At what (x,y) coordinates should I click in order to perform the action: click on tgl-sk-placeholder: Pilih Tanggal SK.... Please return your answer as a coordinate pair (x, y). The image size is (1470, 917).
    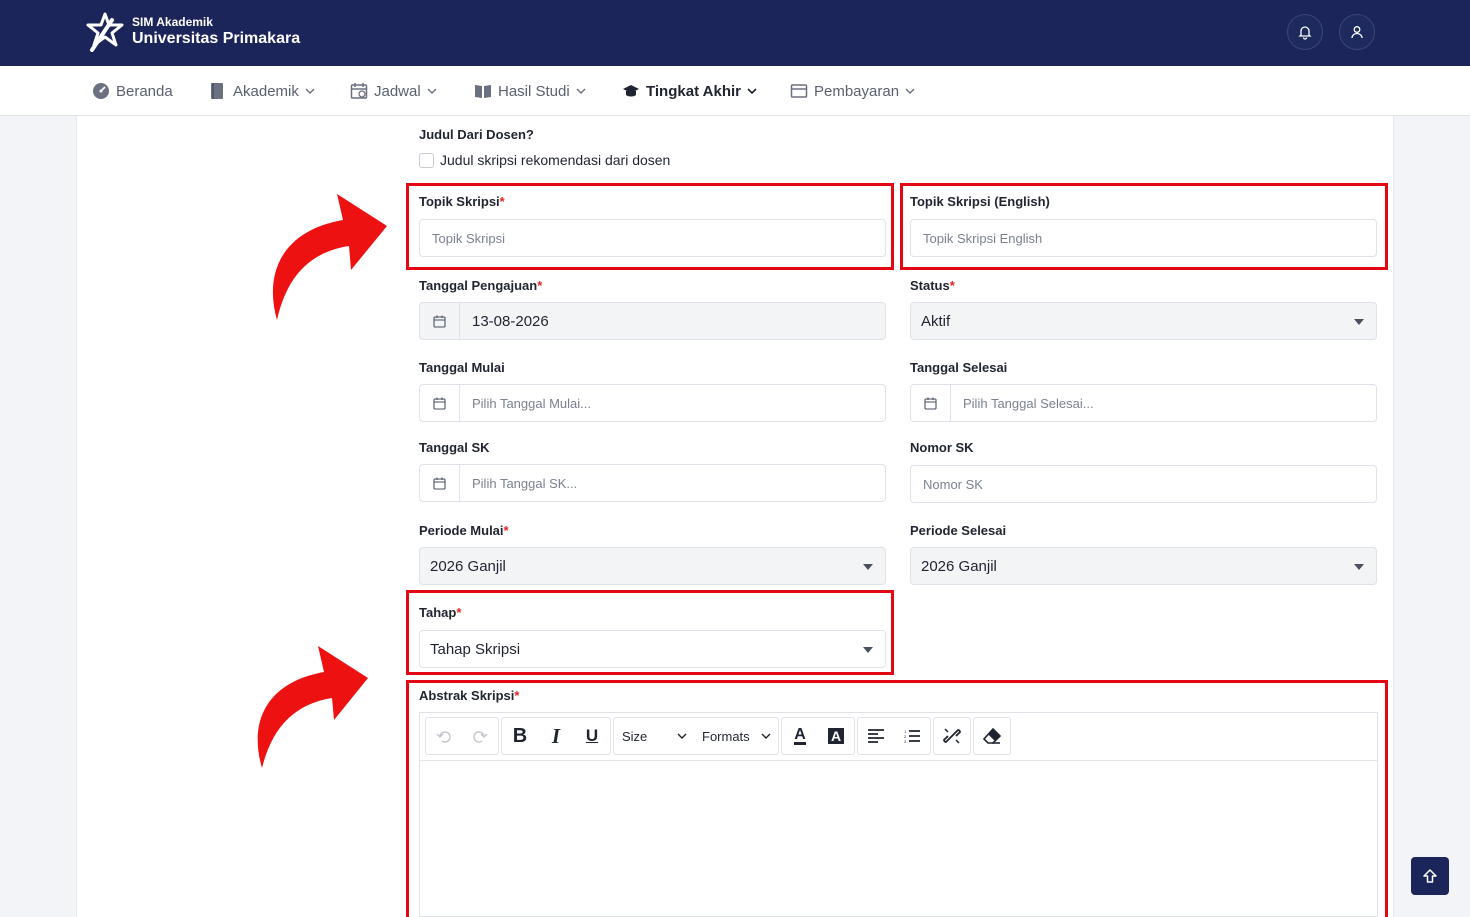
    Looking at the image, I should click on (525, 483).